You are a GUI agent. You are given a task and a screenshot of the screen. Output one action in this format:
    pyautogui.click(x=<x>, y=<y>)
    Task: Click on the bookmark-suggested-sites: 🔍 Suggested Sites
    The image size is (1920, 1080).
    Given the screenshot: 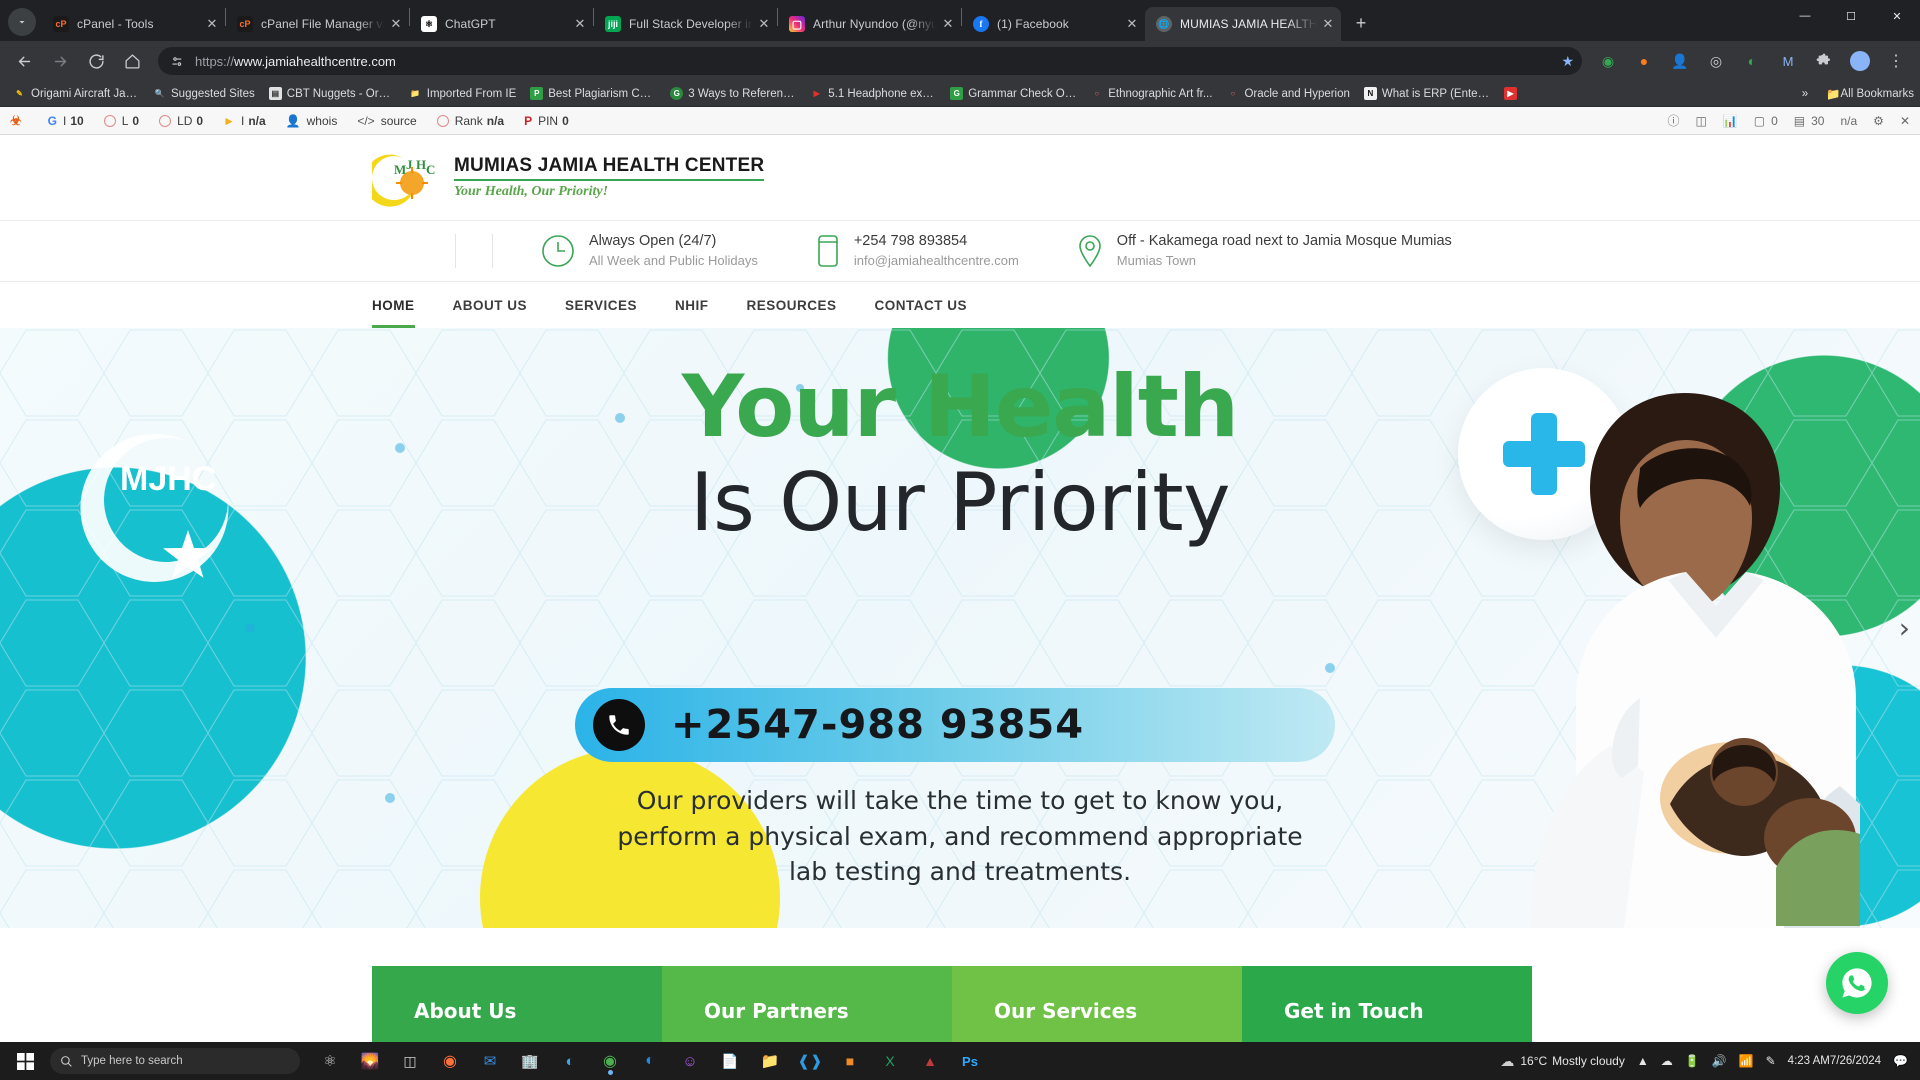 What is the action you would take?
    pyautogui.click(x=204, y=93)
    